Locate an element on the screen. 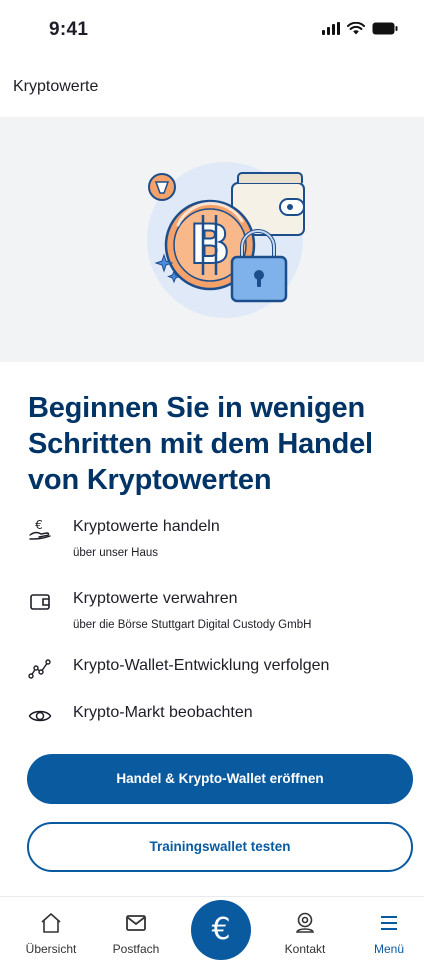 The width and height of the screenshot is (424, 965). euro-action-button: € is located at coordinates (221, 930).